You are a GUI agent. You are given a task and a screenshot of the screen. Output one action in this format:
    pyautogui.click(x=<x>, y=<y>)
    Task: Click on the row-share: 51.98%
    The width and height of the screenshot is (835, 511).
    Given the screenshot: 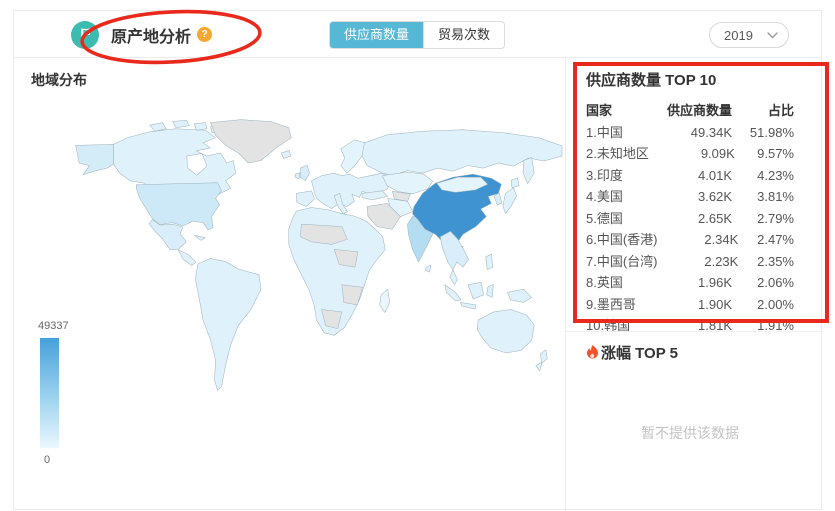 What is the action you would take?
    pyautogui.click(x=771, y=132)
    